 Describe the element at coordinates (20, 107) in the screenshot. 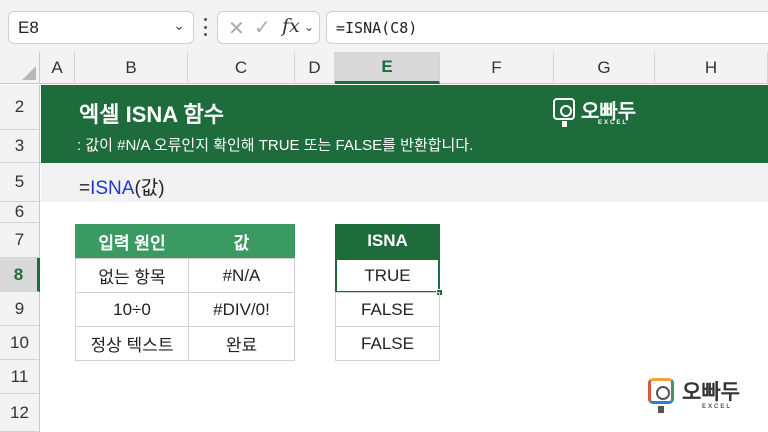

I see `row-header-2: 2` at that location.